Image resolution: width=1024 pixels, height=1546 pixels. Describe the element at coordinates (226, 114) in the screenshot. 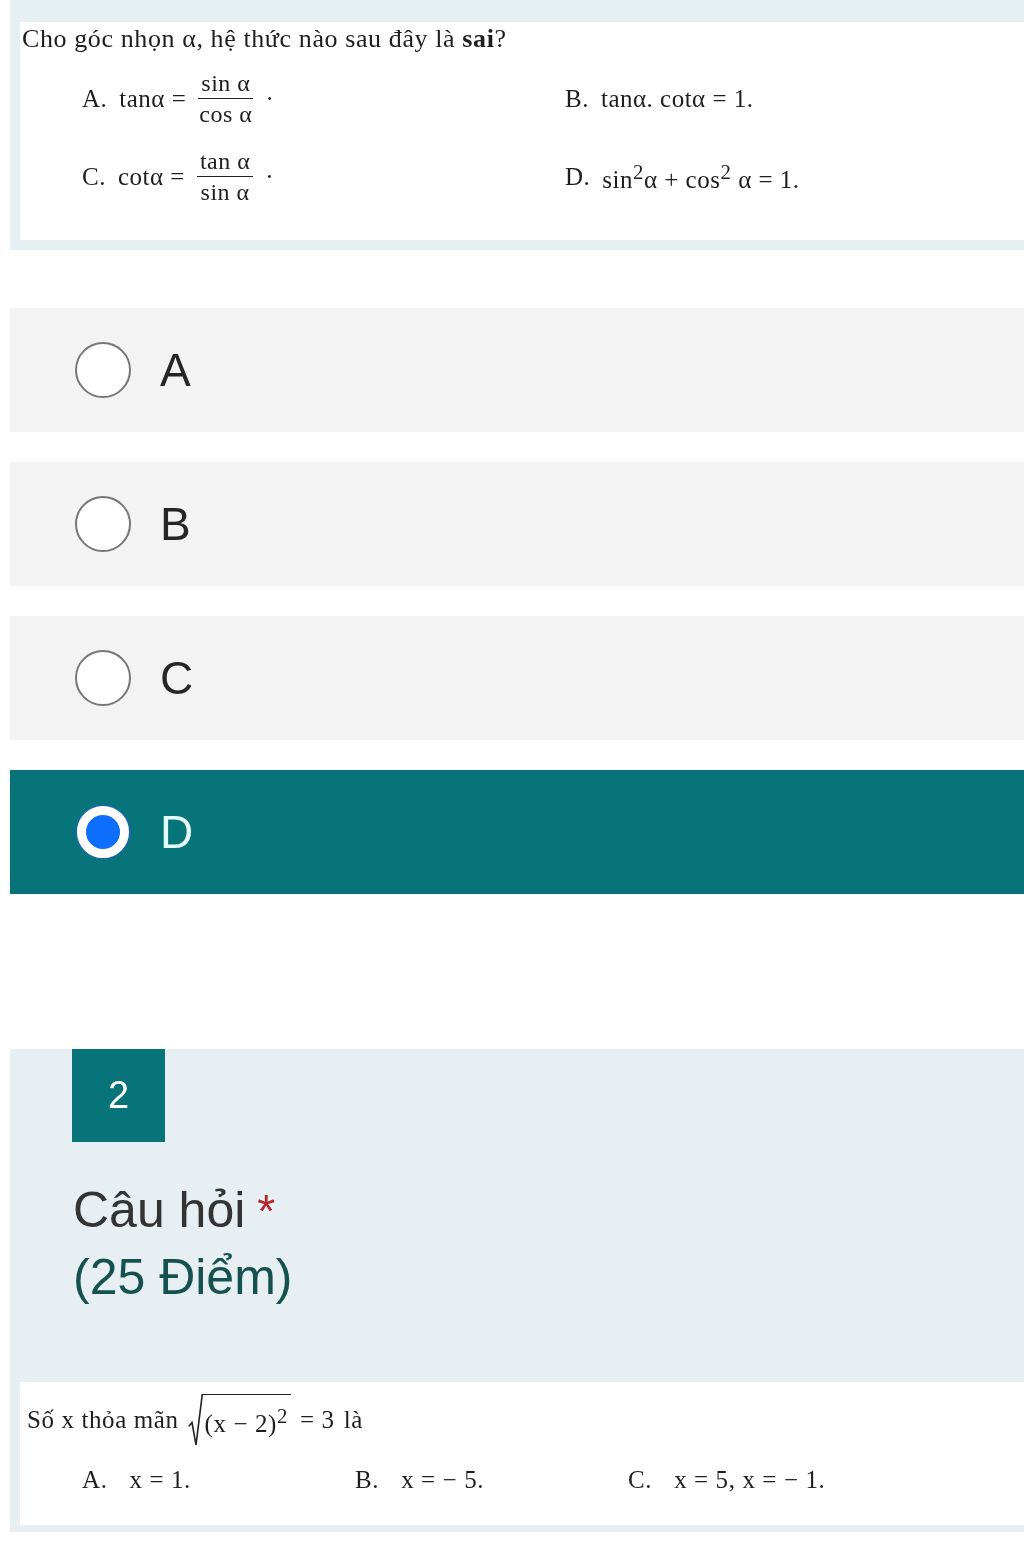

I see `fraction-denominator: cos α` at that location.